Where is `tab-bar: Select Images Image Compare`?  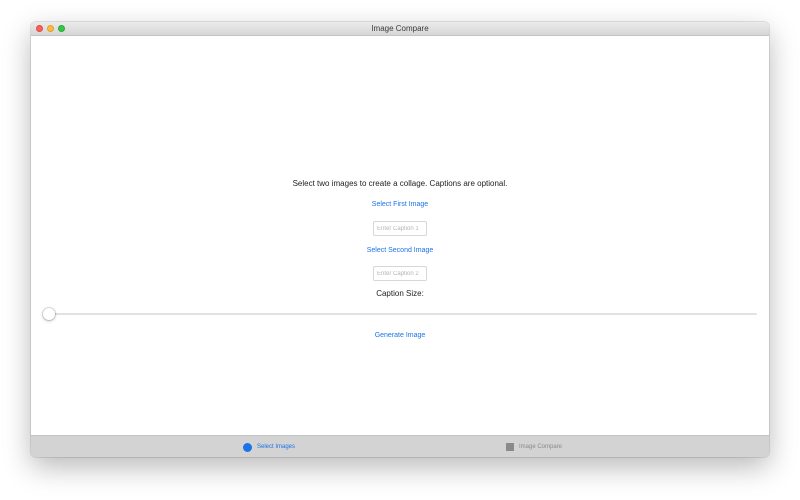
tab-bar: Select Images Image Compare is located at coordinates (400, 446).